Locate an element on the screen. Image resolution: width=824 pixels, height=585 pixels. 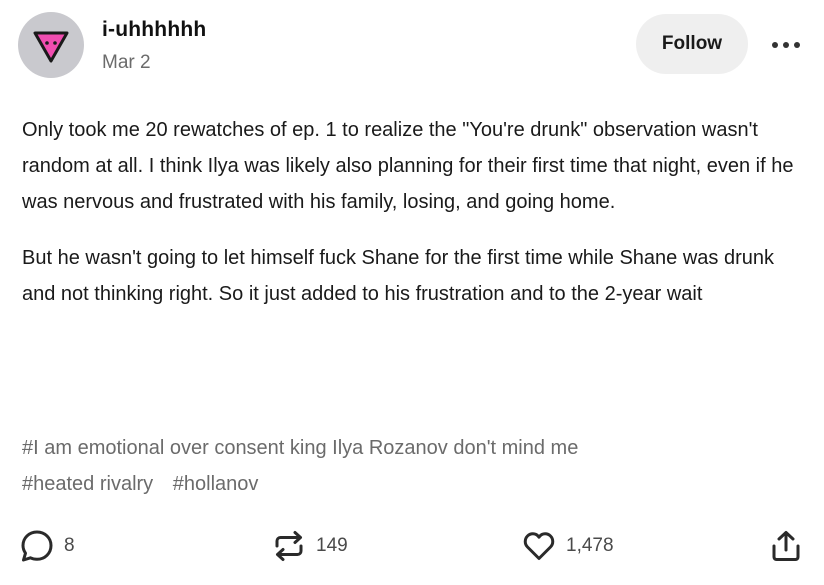
reblog-button: 149 is located at coordinates (310, 546).